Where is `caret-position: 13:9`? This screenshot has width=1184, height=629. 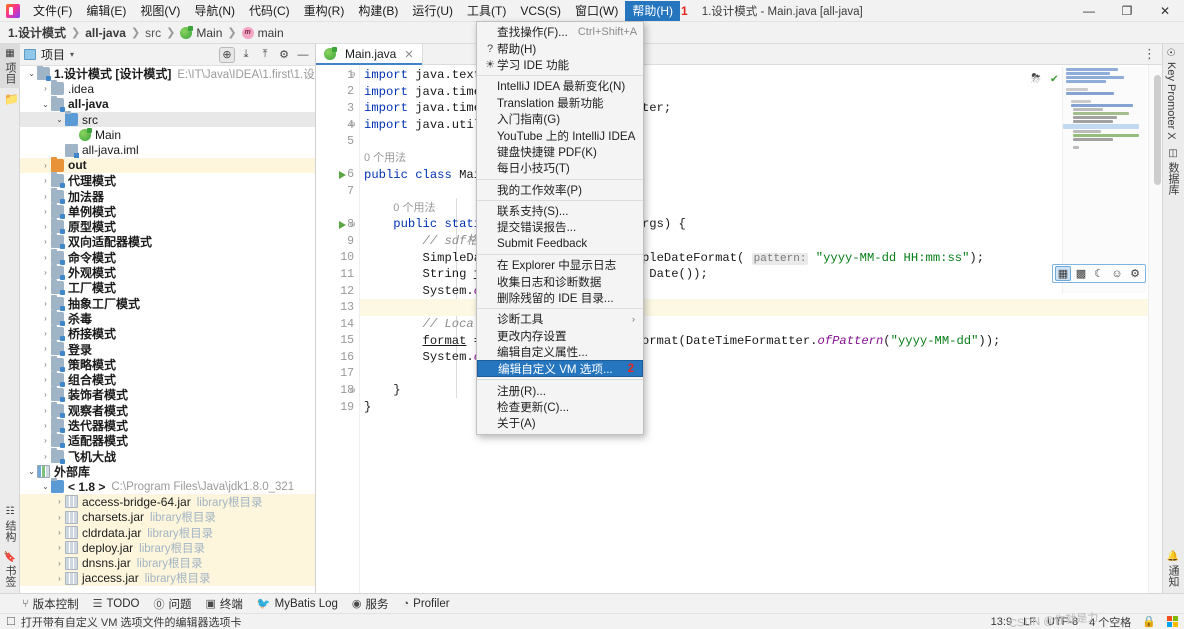
caret-position: 13:9 is located at coordinates (1001, 622).